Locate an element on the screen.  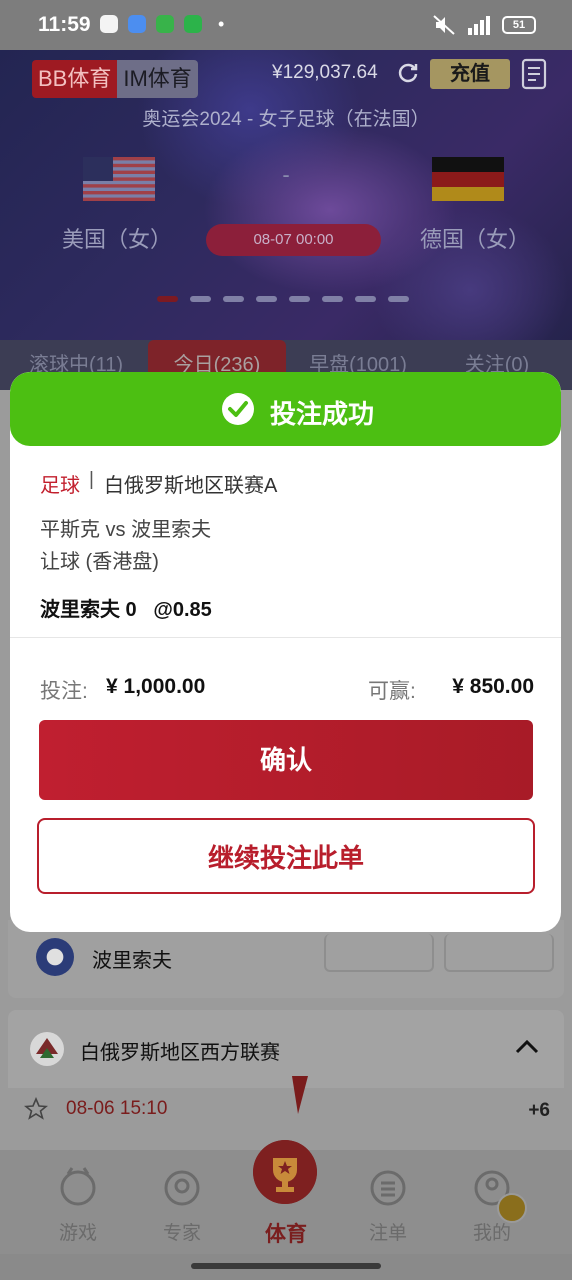
signal-icon is located at coordinates (479, 25).